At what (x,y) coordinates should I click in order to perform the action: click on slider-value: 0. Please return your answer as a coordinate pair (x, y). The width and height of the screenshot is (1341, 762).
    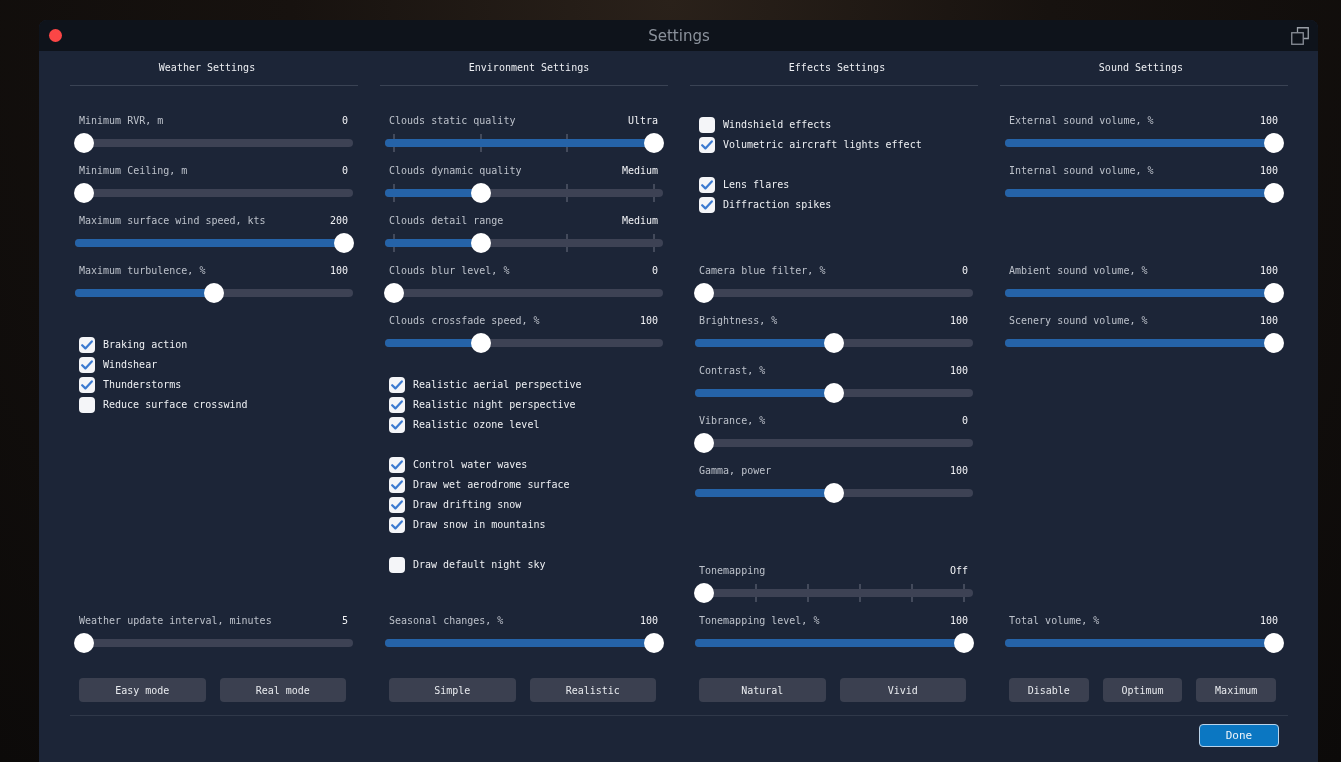
    Looking at the image, I should click on (344, 121).